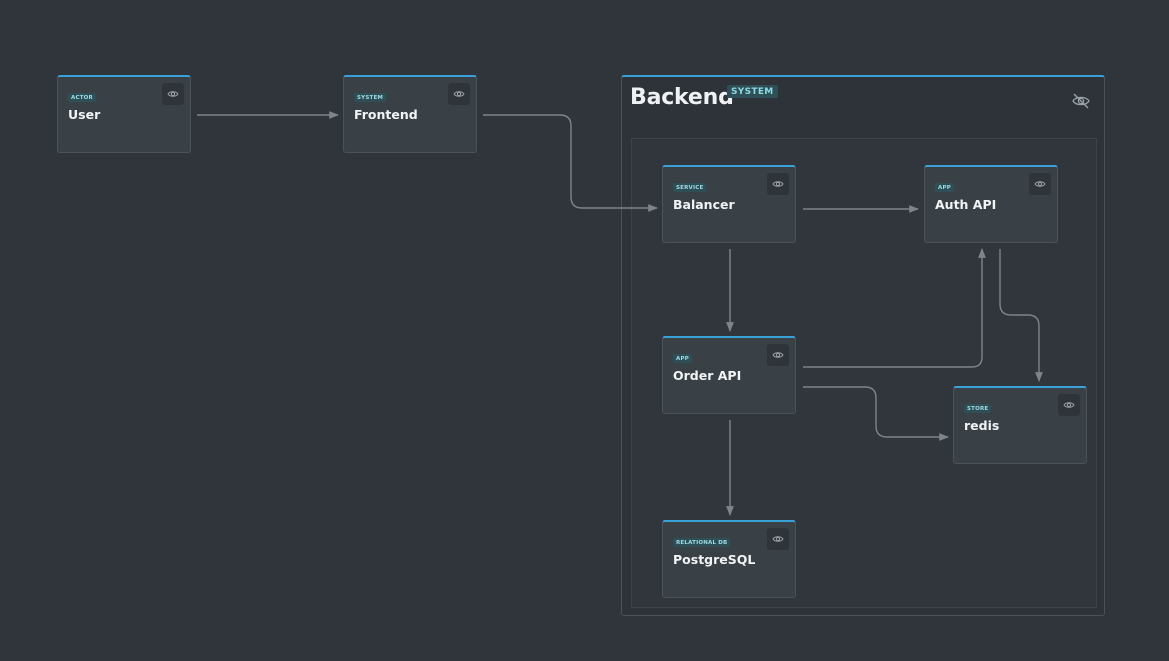 The width and height of the screenshot is (1169, 661). Describe the element at coordinates (707, 375) in the screenshot. I see `node-label: Order API` at that location.